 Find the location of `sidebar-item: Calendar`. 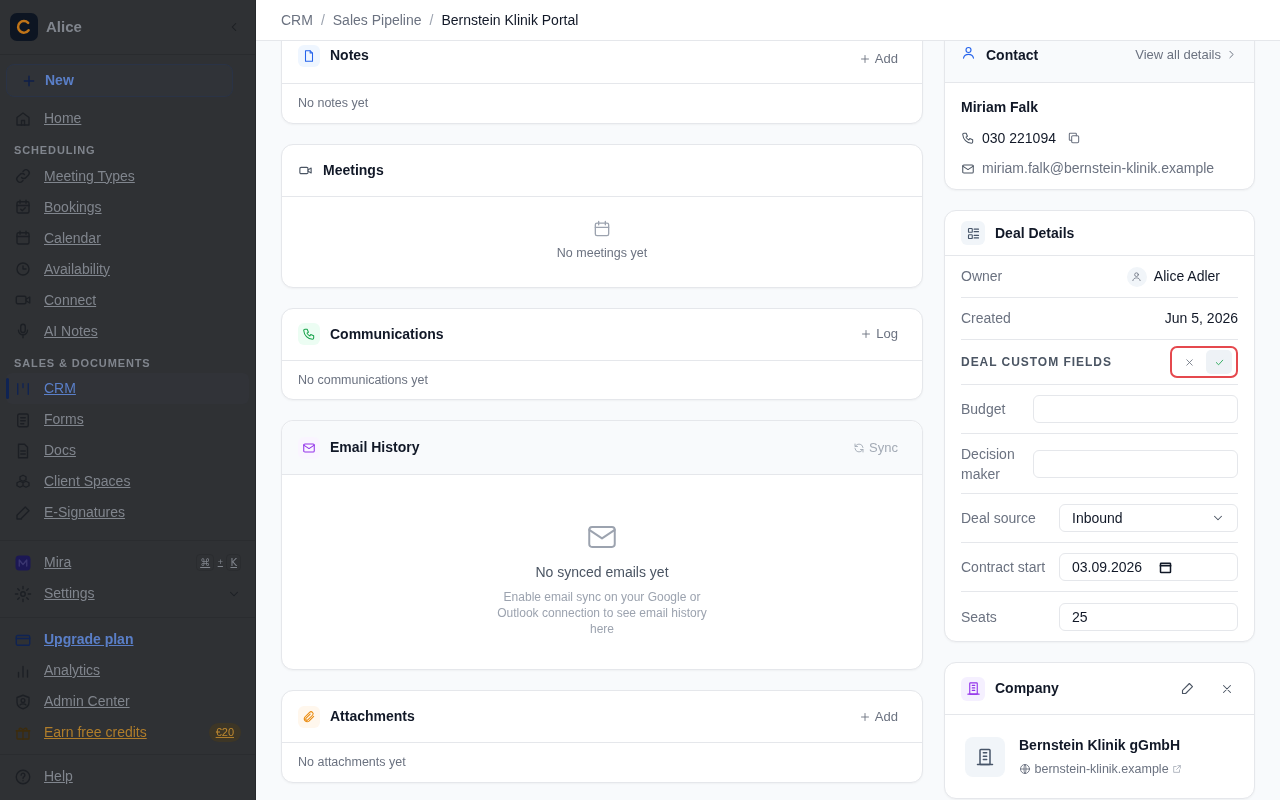

sidebar-item: Calendar is located at coordinates (127, 238).